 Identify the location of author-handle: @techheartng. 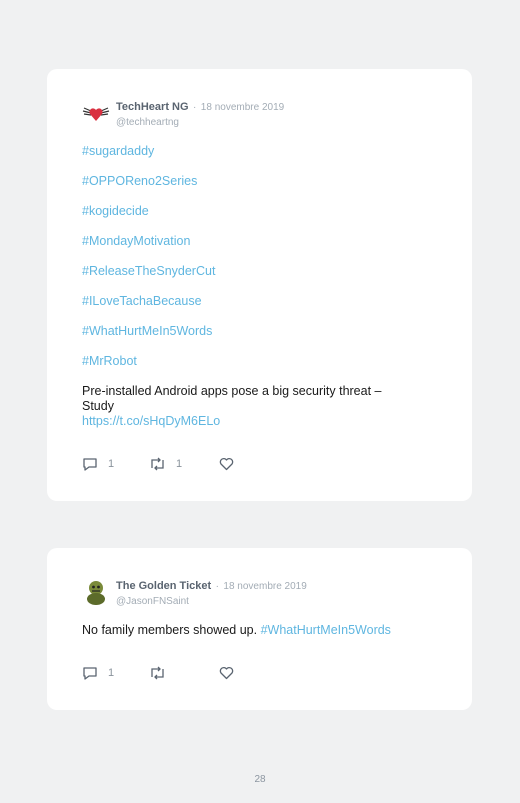
(200, 122).